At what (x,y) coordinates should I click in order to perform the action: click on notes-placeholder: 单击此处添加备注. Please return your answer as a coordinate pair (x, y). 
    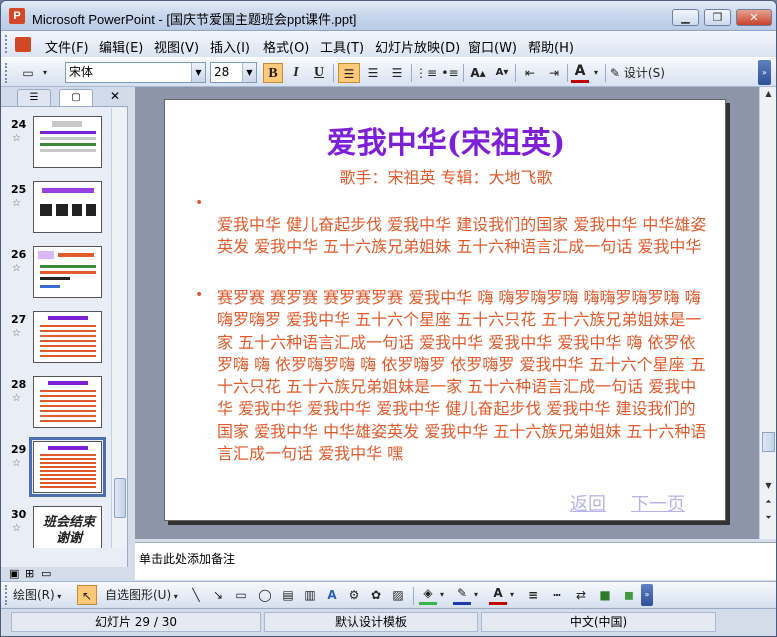
    Looking at the image, I should click on (187, 558).